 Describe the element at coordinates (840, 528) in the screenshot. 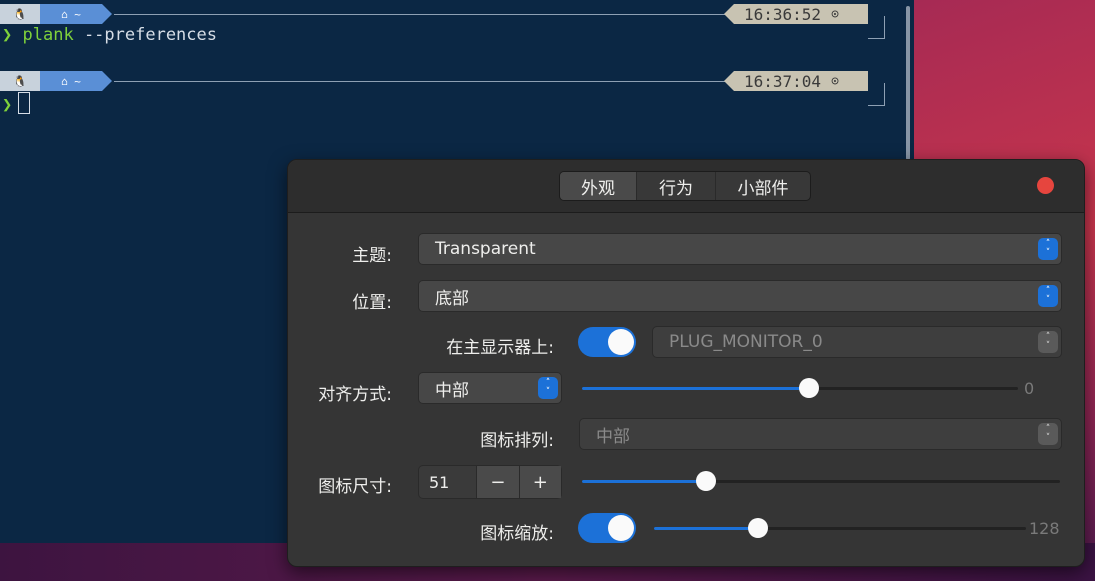

I see `icon-zoom-slider` at that location.